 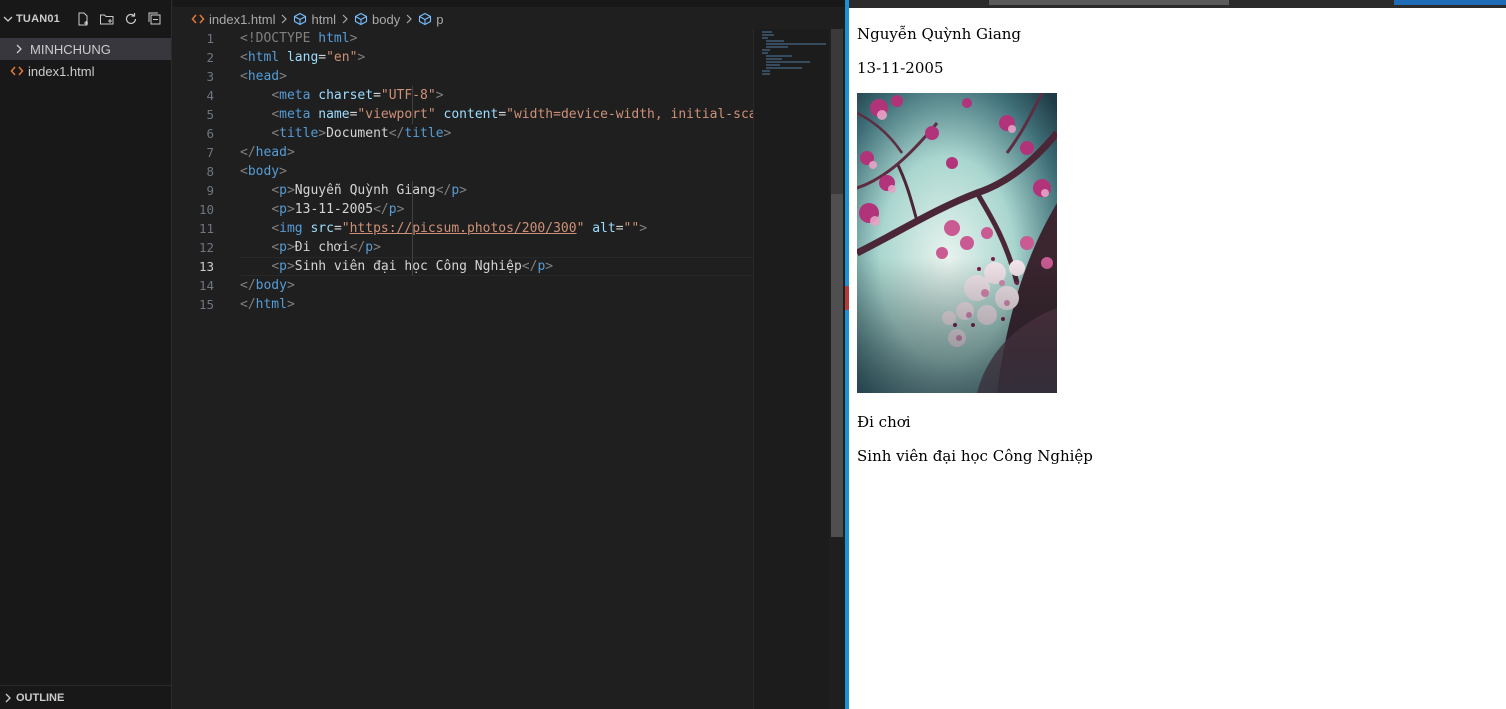 I want to click on outline-section-header: OUTLINE, so click(x=85, y=697).